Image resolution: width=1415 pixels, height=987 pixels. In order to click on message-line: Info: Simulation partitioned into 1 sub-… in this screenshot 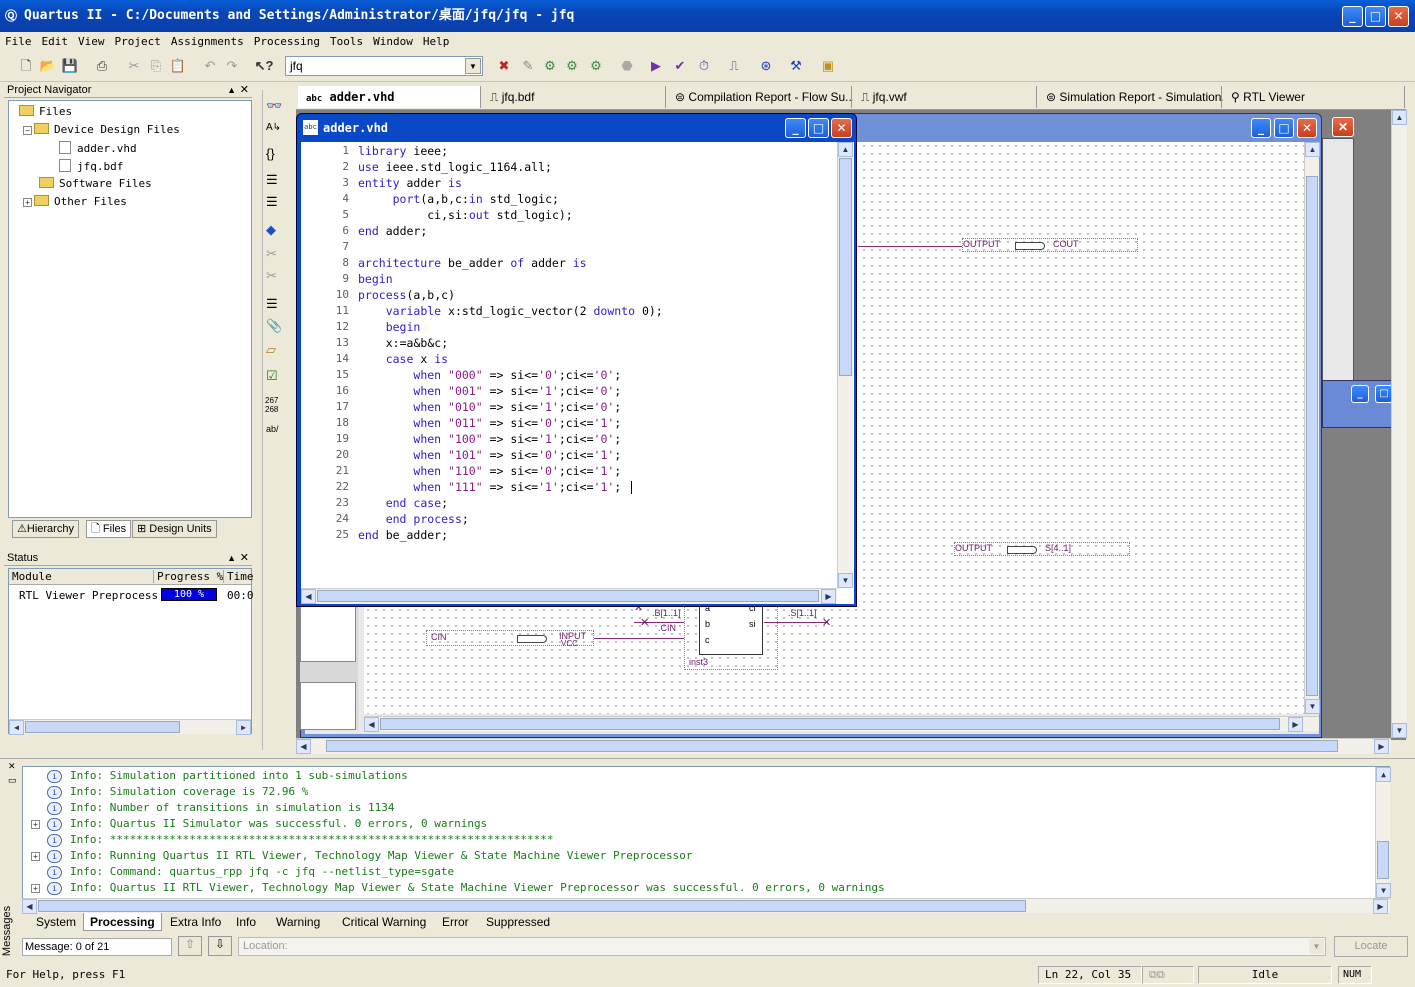, I will do `click(239, 775)`.